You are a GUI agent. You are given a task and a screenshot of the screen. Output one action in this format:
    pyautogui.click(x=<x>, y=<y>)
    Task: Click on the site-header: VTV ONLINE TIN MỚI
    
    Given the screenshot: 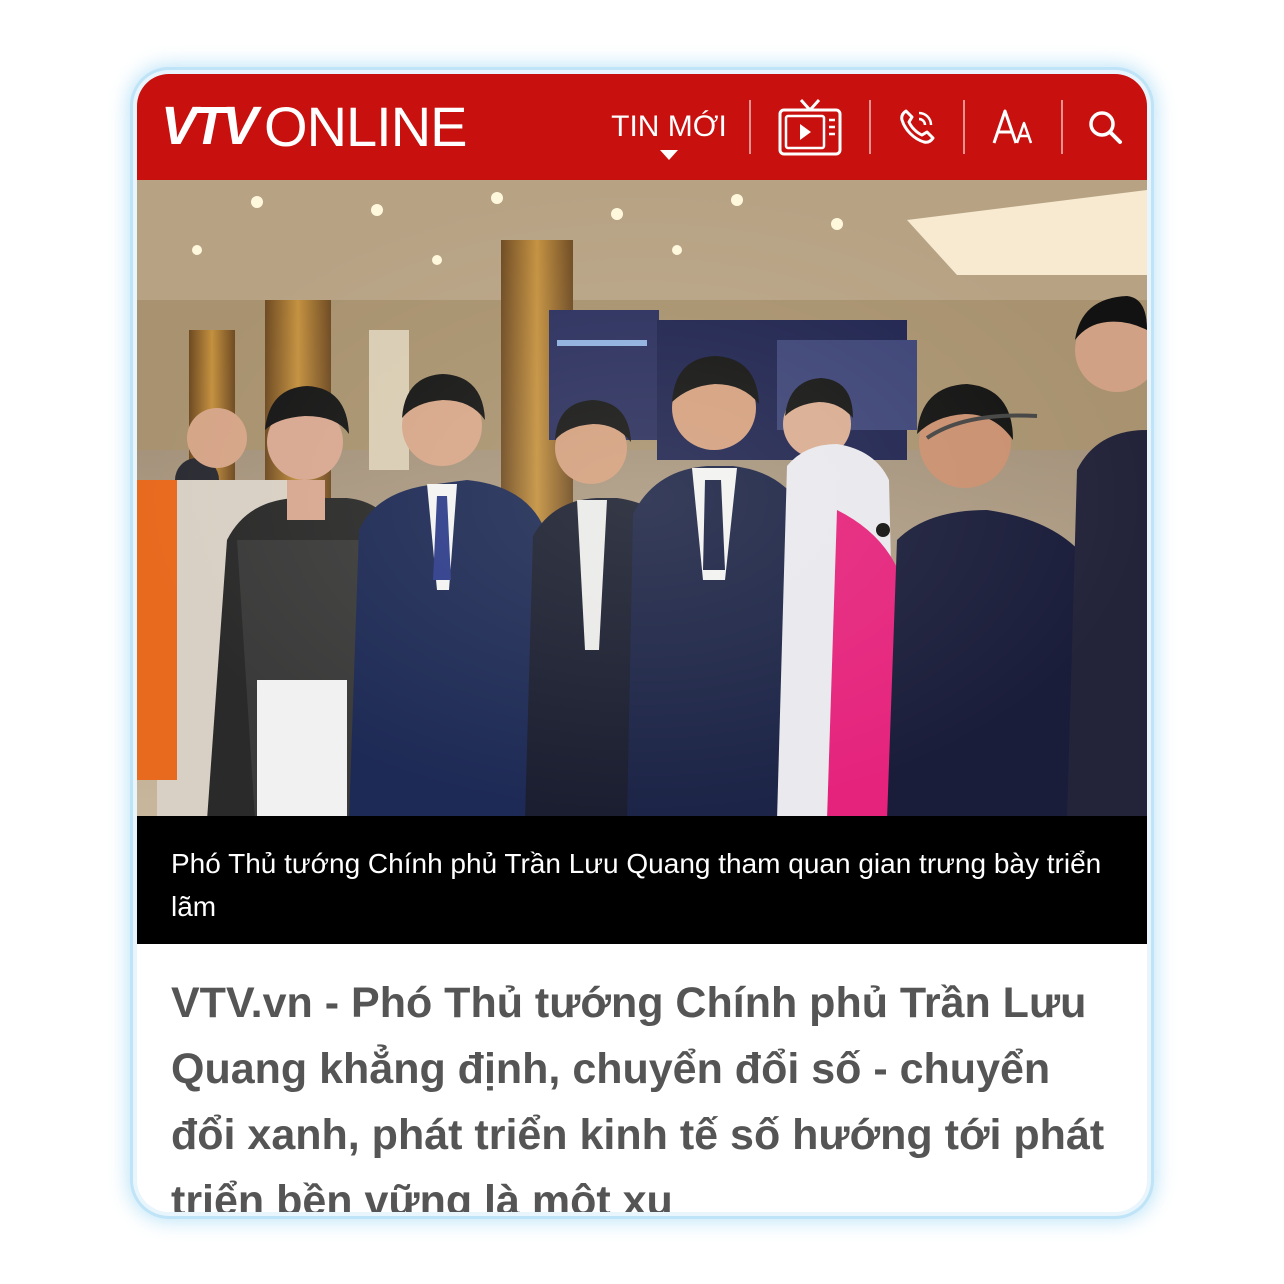 What is the action you would take?
    pyautogui.click(x=642, y=127)
    